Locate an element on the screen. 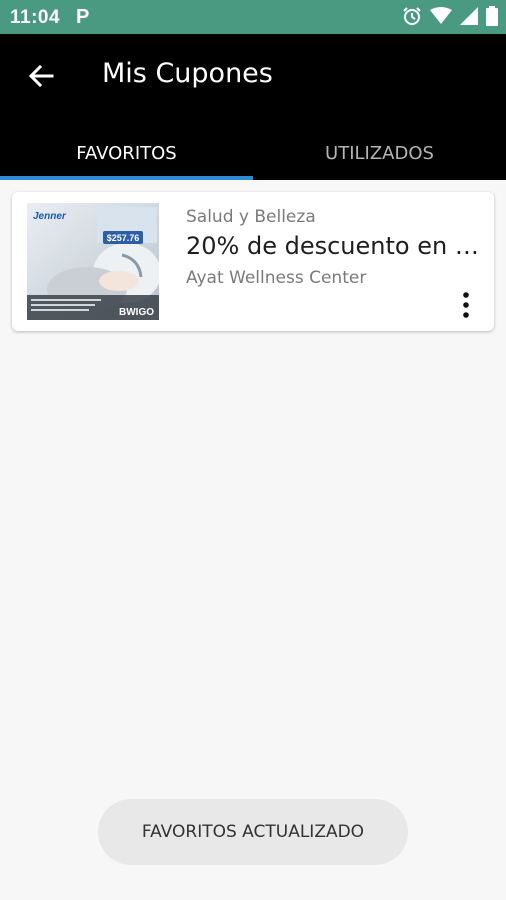 The image size is (506, 900). coupon-thumbnail: $257.76 Jenner BWIGO is located at coordinates (93, 261).